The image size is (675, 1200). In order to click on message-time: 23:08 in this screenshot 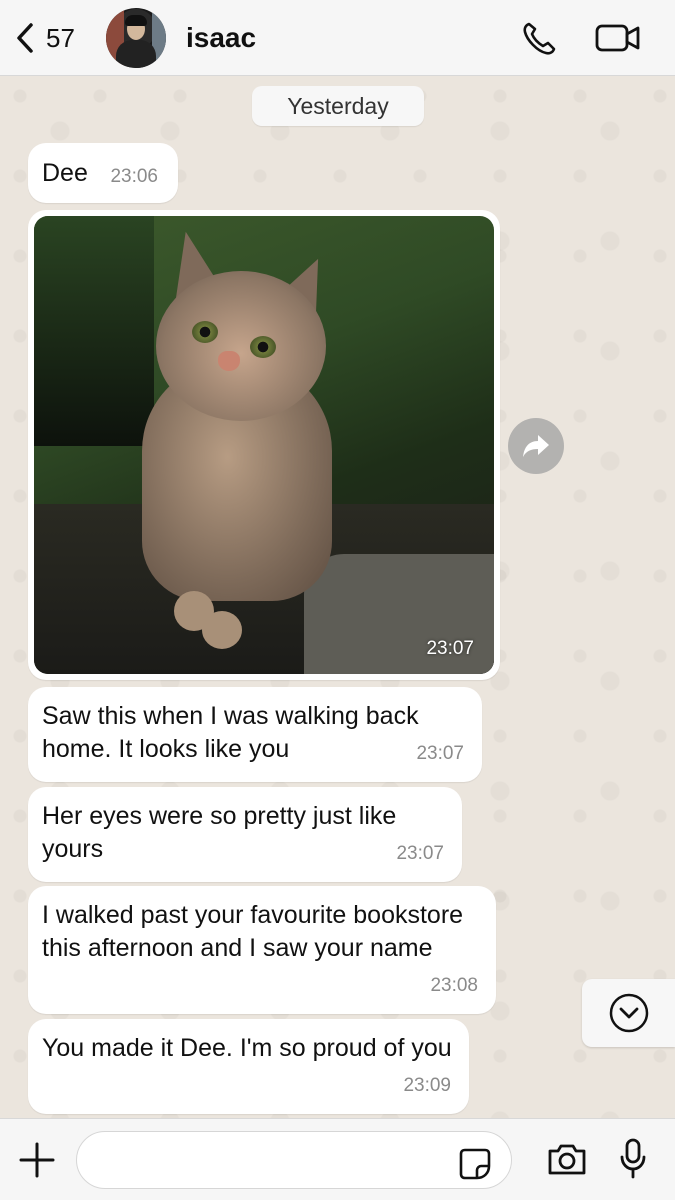, I will do `click(454, 985)`.